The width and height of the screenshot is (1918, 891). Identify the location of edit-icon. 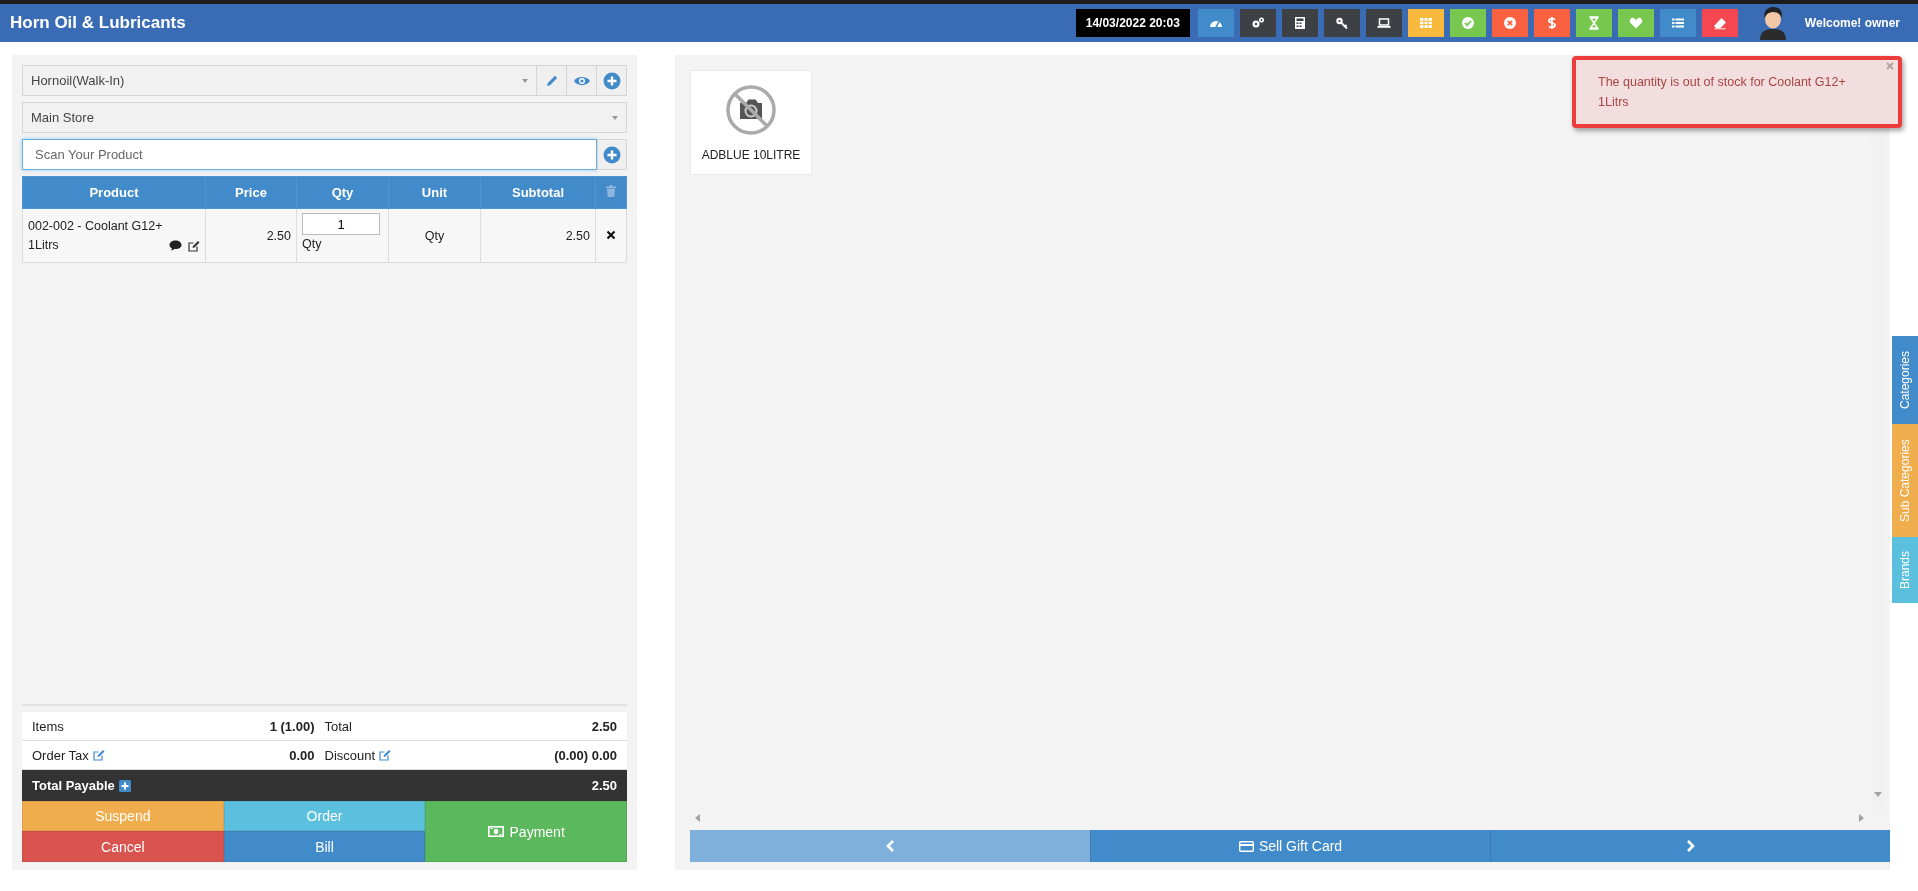
(194, 245).